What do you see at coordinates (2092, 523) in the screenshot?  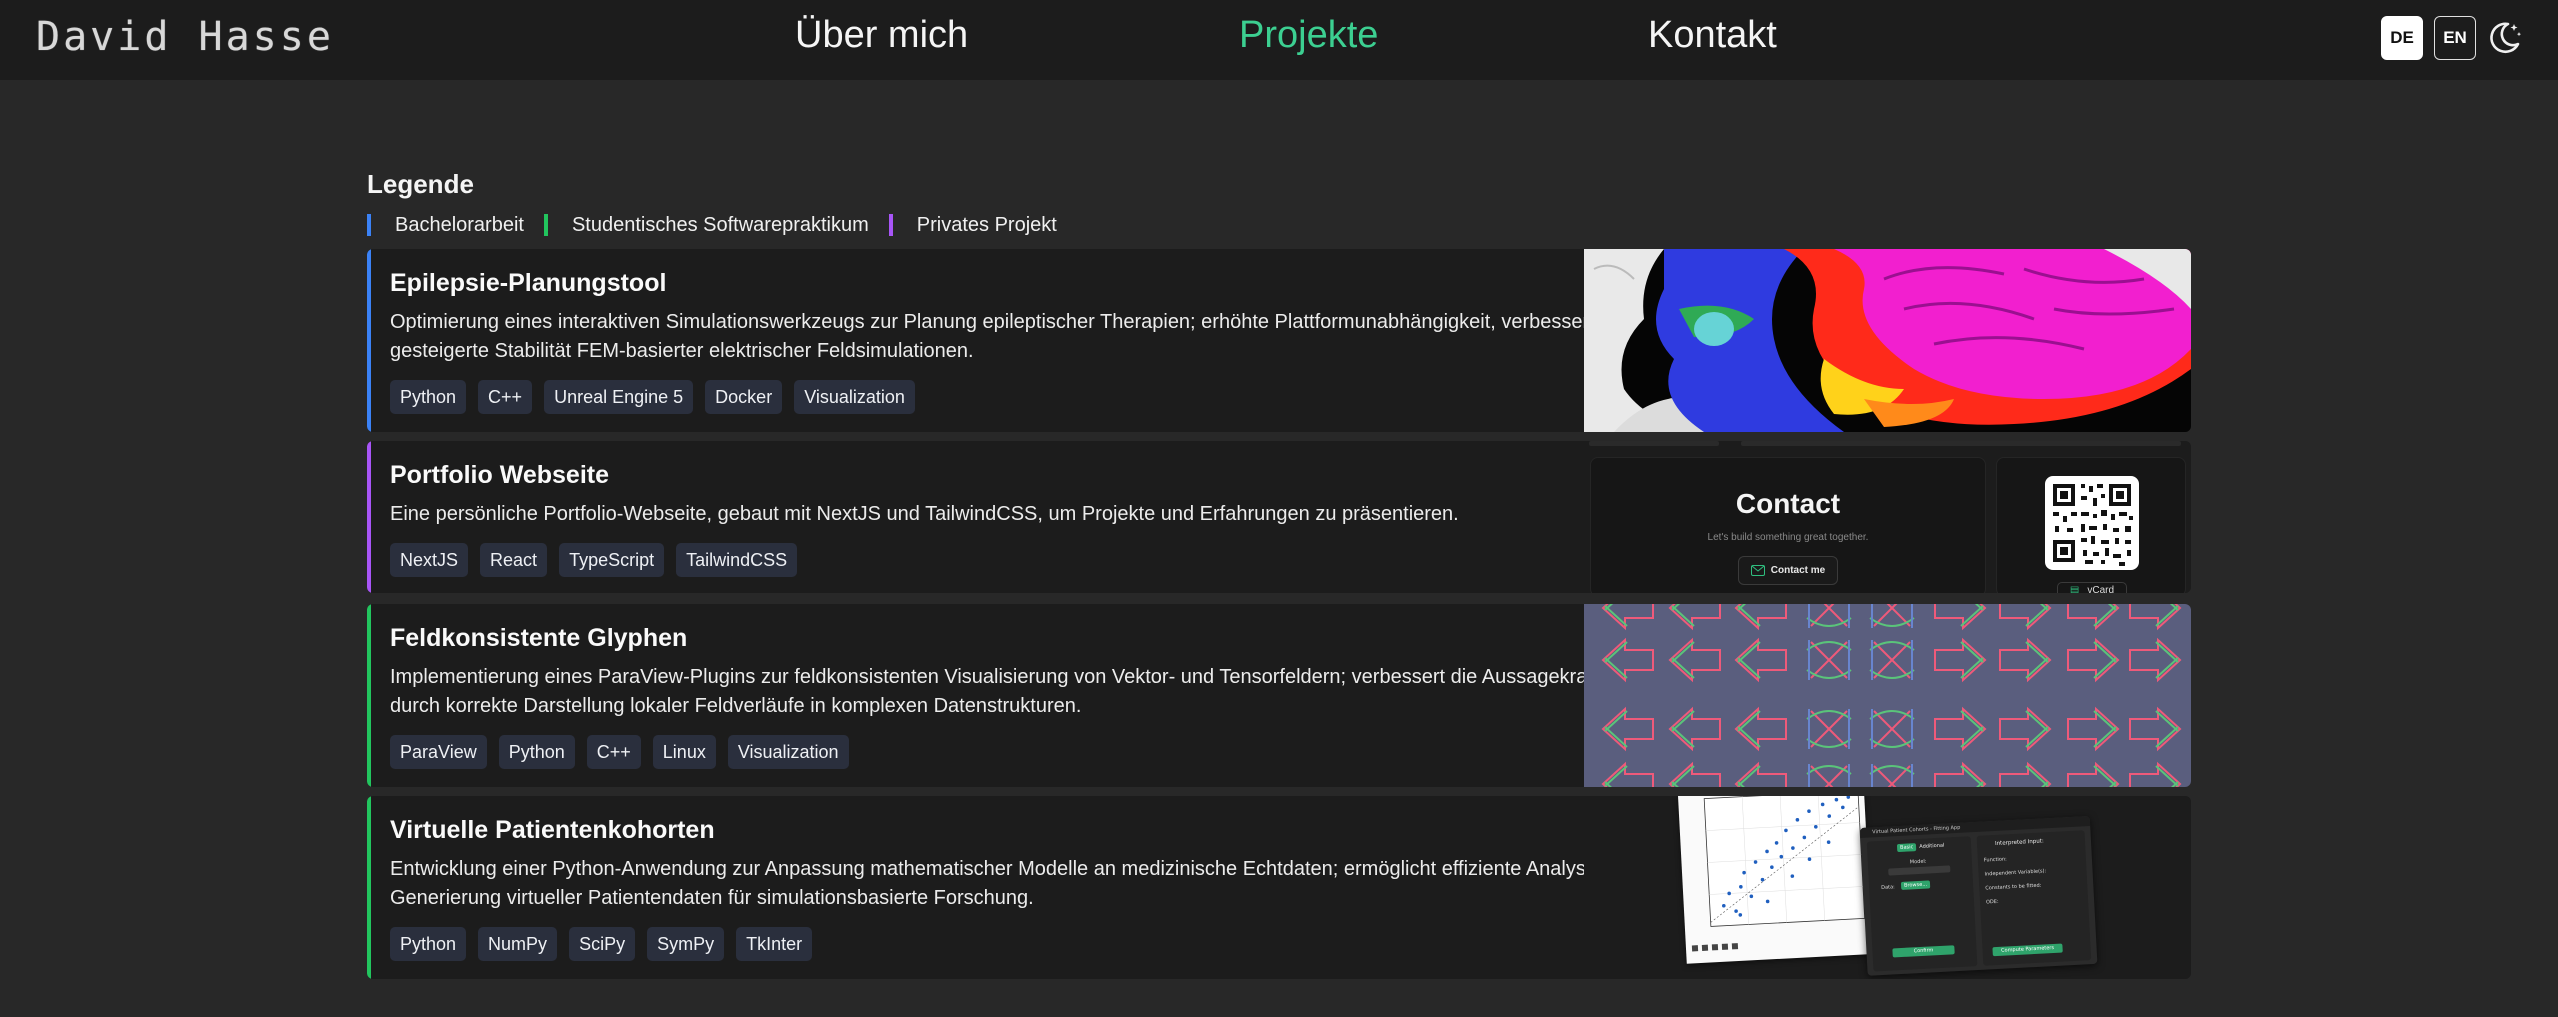 I see `qr-code` at bounding box center [2092, 523].